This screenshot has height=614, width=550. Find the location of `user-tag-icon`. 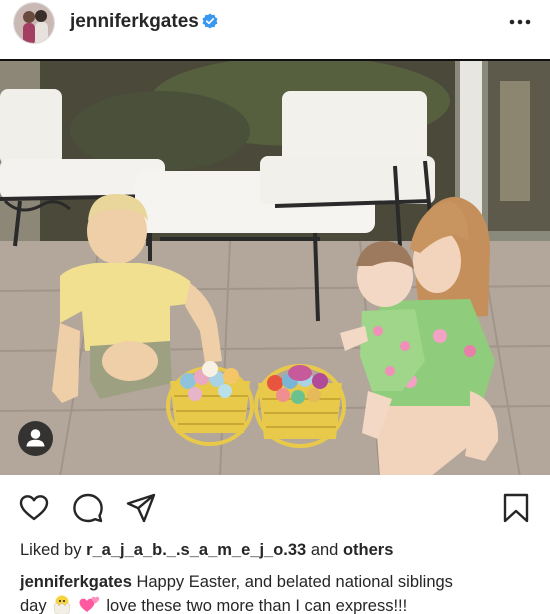

user-tag-icon is located at coordinates (35, 438).